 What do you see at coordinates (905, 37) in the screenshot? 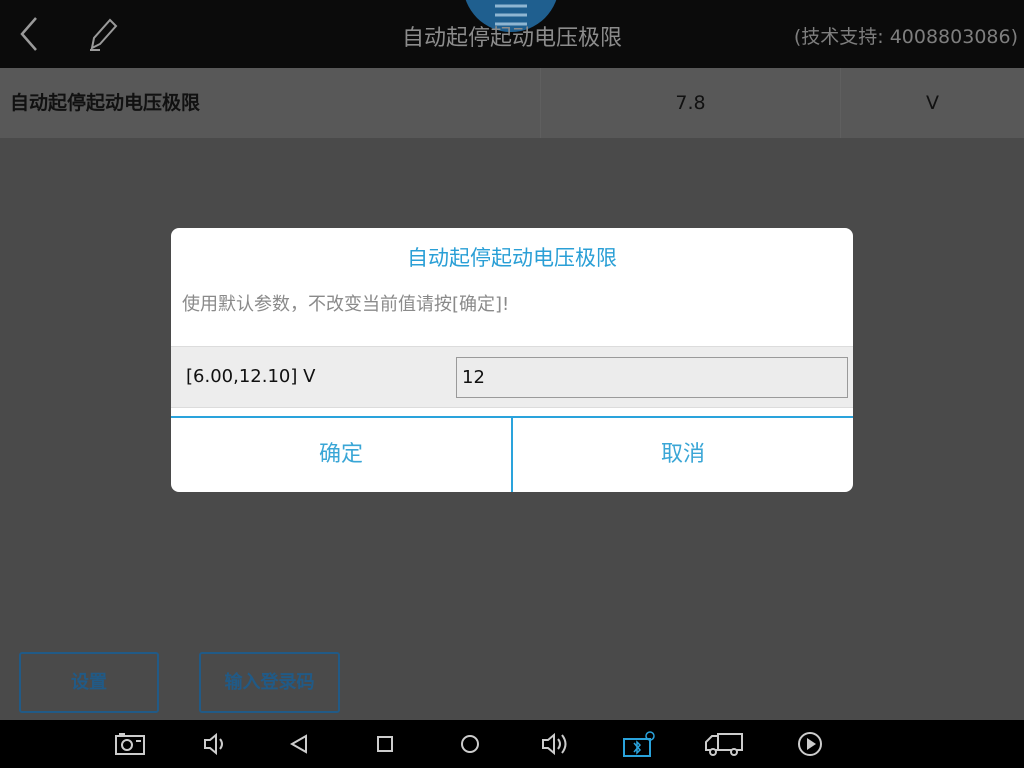
I see `support-hotline: (技术支持: 4008803086)` at bounding box center [905, 37].